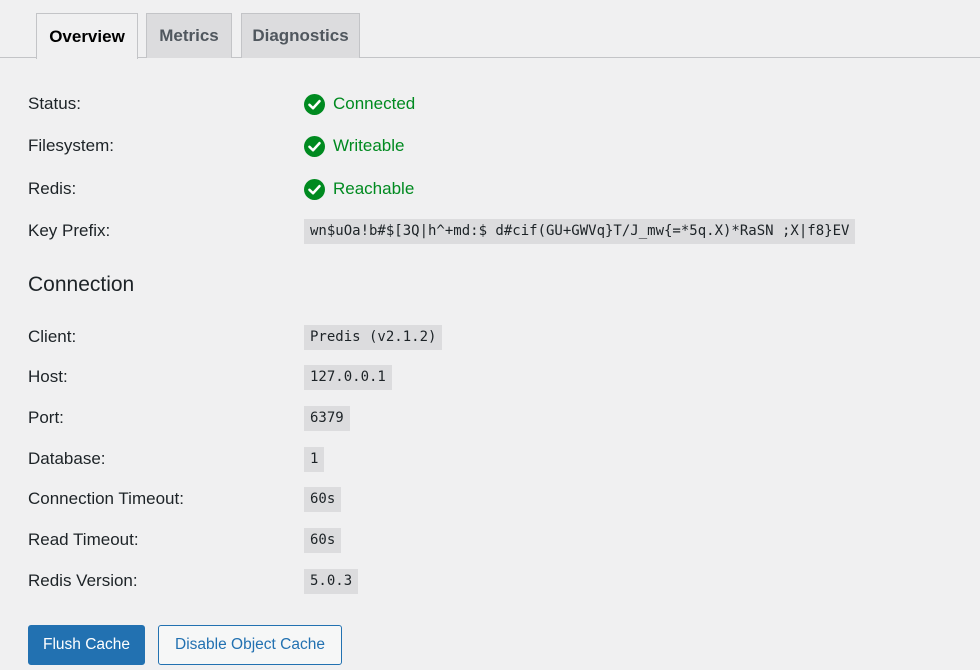 The image size is (980, 670). I want to click on host-value: 127.0.0.1, so click(348, 377).